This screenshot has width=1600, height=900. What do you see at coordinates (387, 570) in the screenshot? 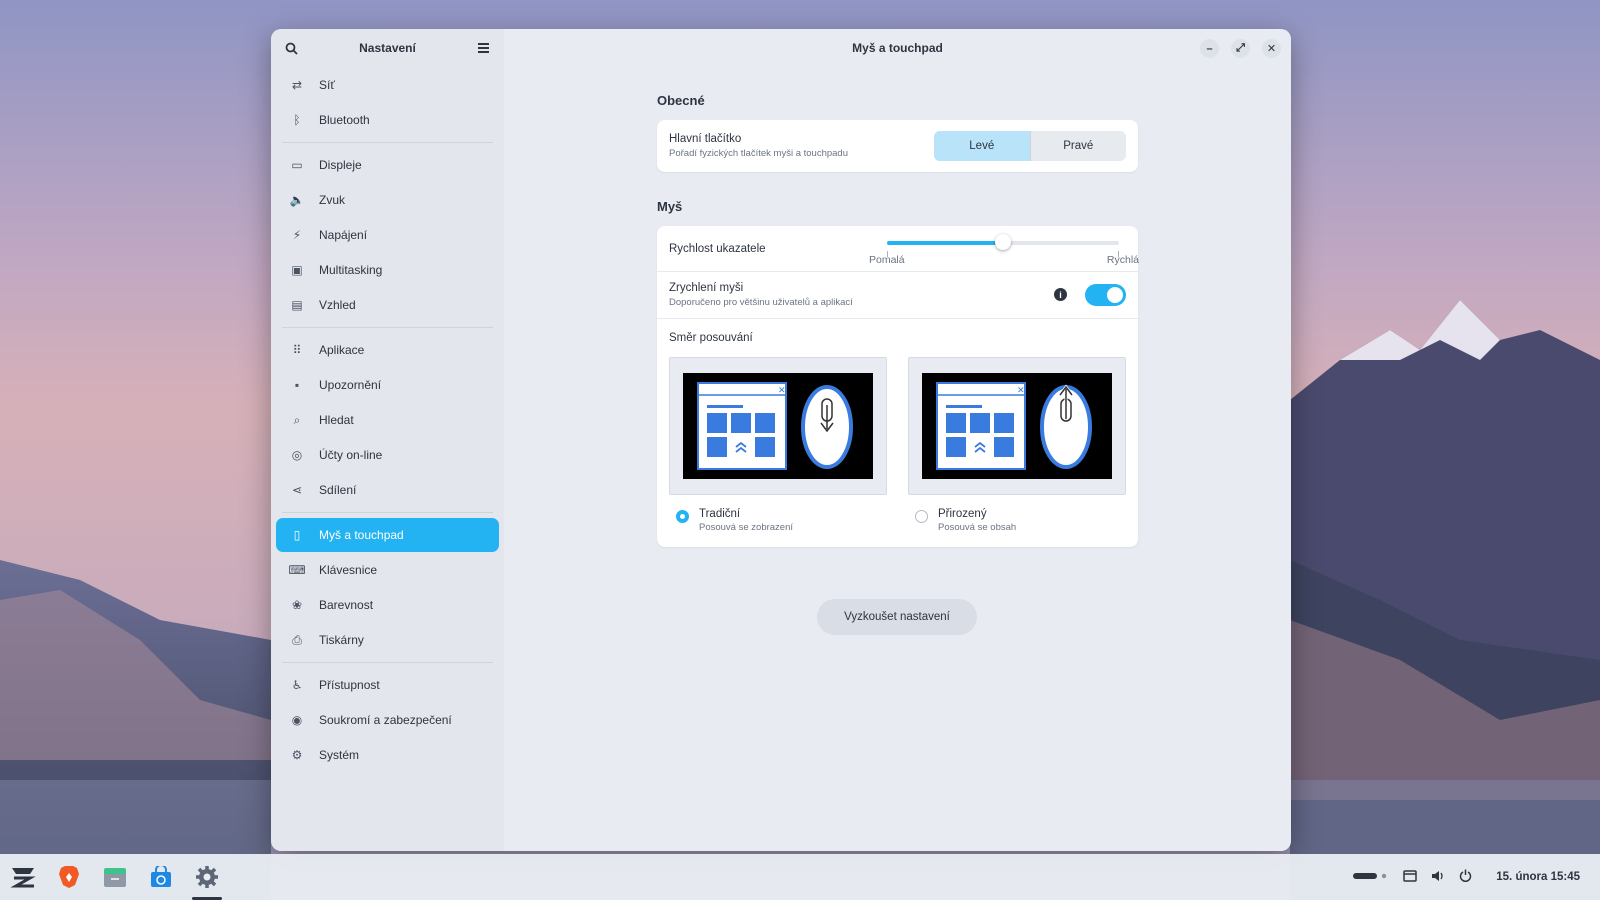
I see `sidebar-item-keyboard: ⌨ Klávesnice` at bounding box center [387, 570].